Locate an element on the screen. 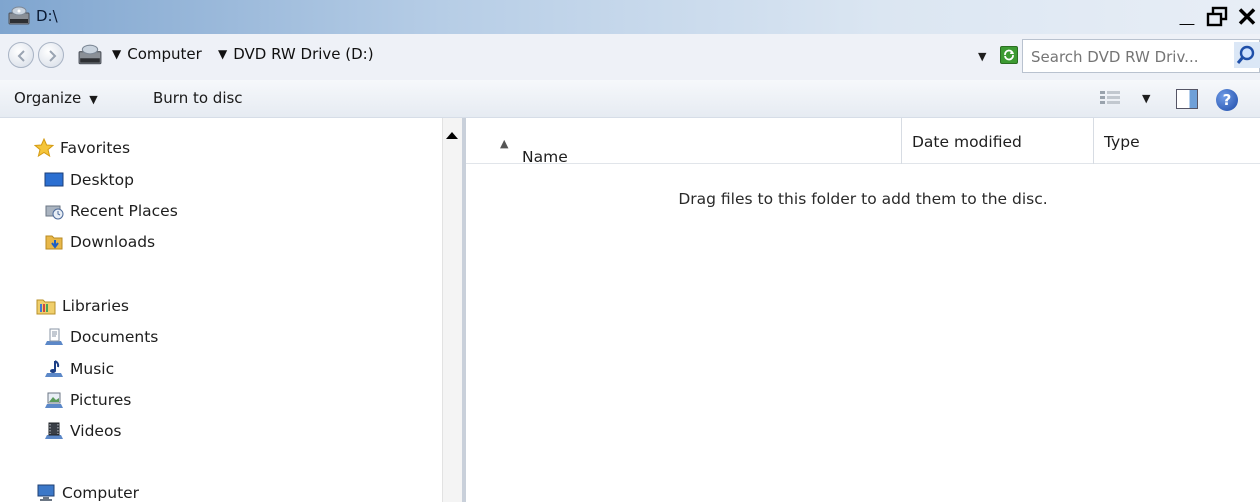 The height and width of the screenshot is (502, 1260). nav-item-music: Music is located at coordinates (79, 369).